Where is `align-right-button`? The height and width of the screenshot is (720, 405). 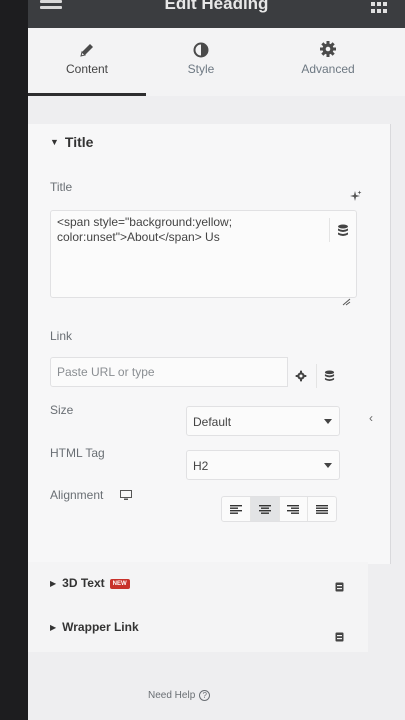
align-right-button is located at coordinates (294, 509).